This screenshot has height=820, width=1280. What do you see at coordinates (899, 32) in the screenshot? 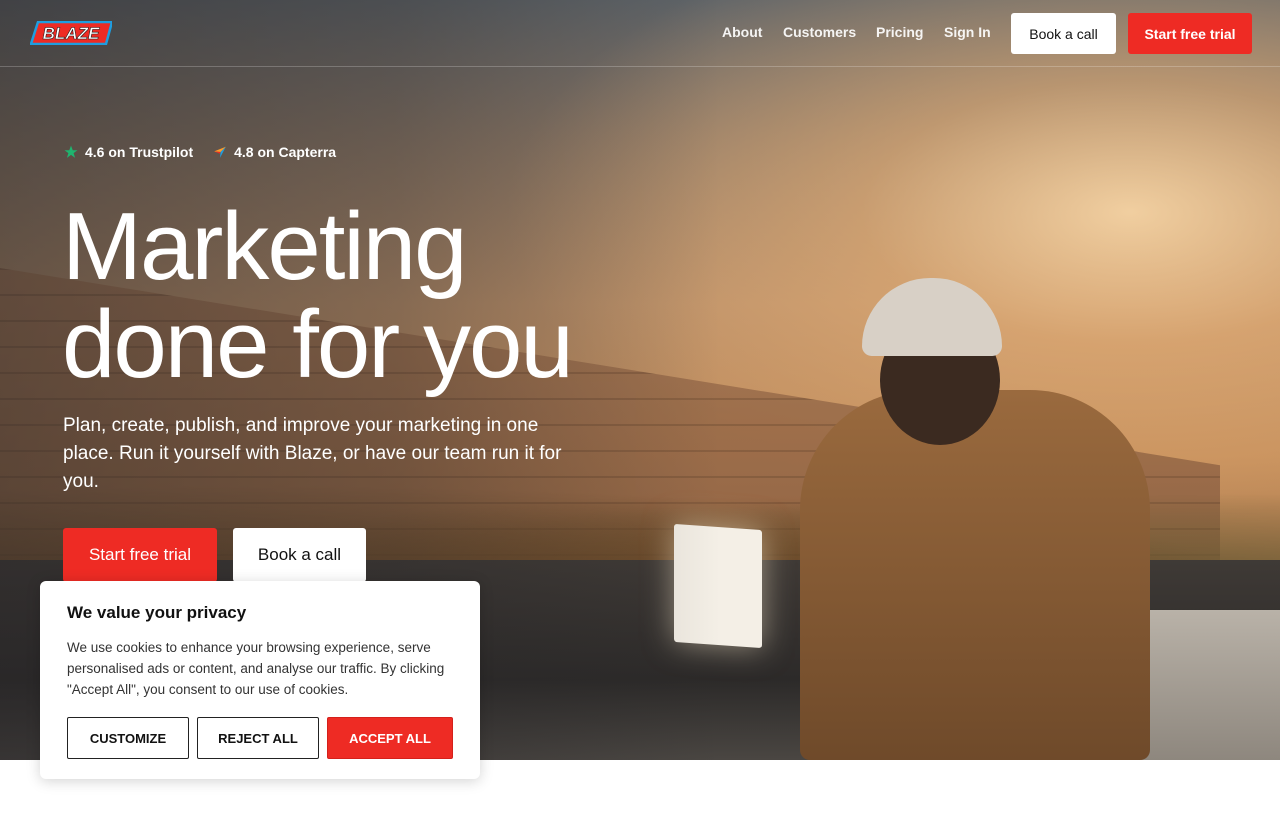
I see `nav-link-pricing: Pricing` at bounding box center [899, 32].